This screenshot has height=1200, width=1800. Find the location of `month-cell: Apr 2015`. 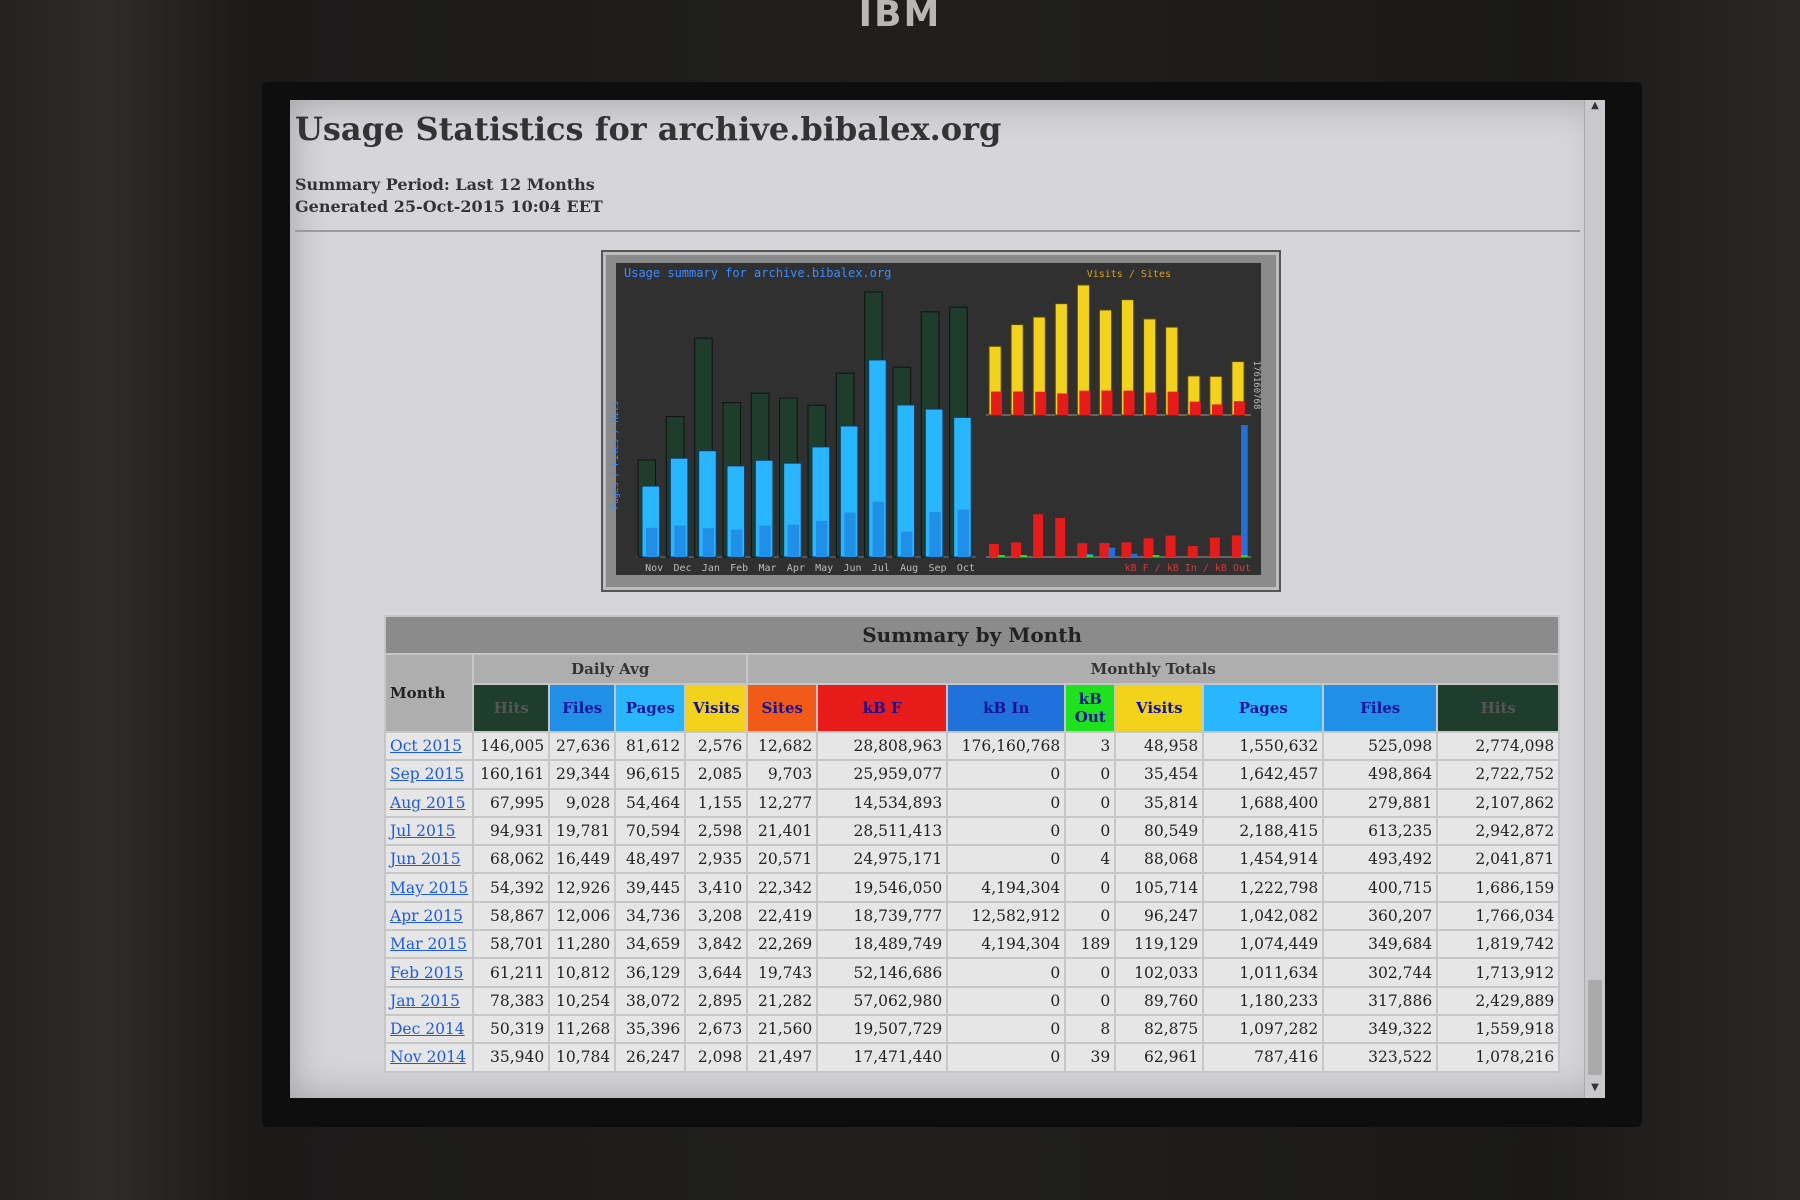

month-cell: Apr 2015 is located at coordinates (429, 916).